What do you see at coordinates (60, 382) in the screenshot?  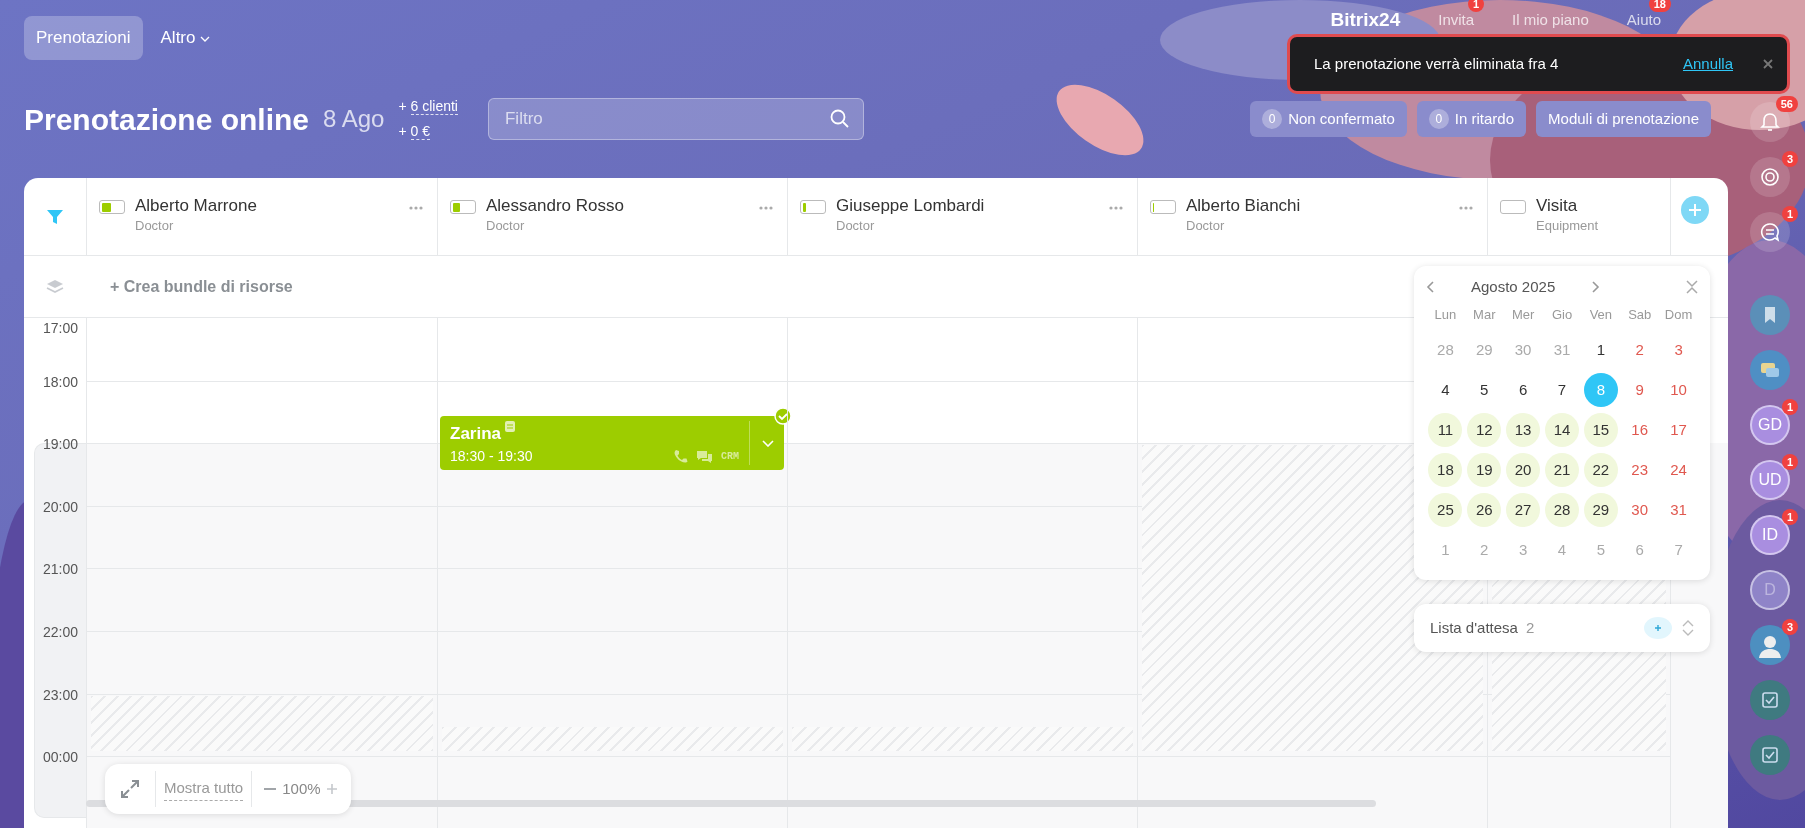 I see `time-label: 18:00` at bounding box center [60, 382].